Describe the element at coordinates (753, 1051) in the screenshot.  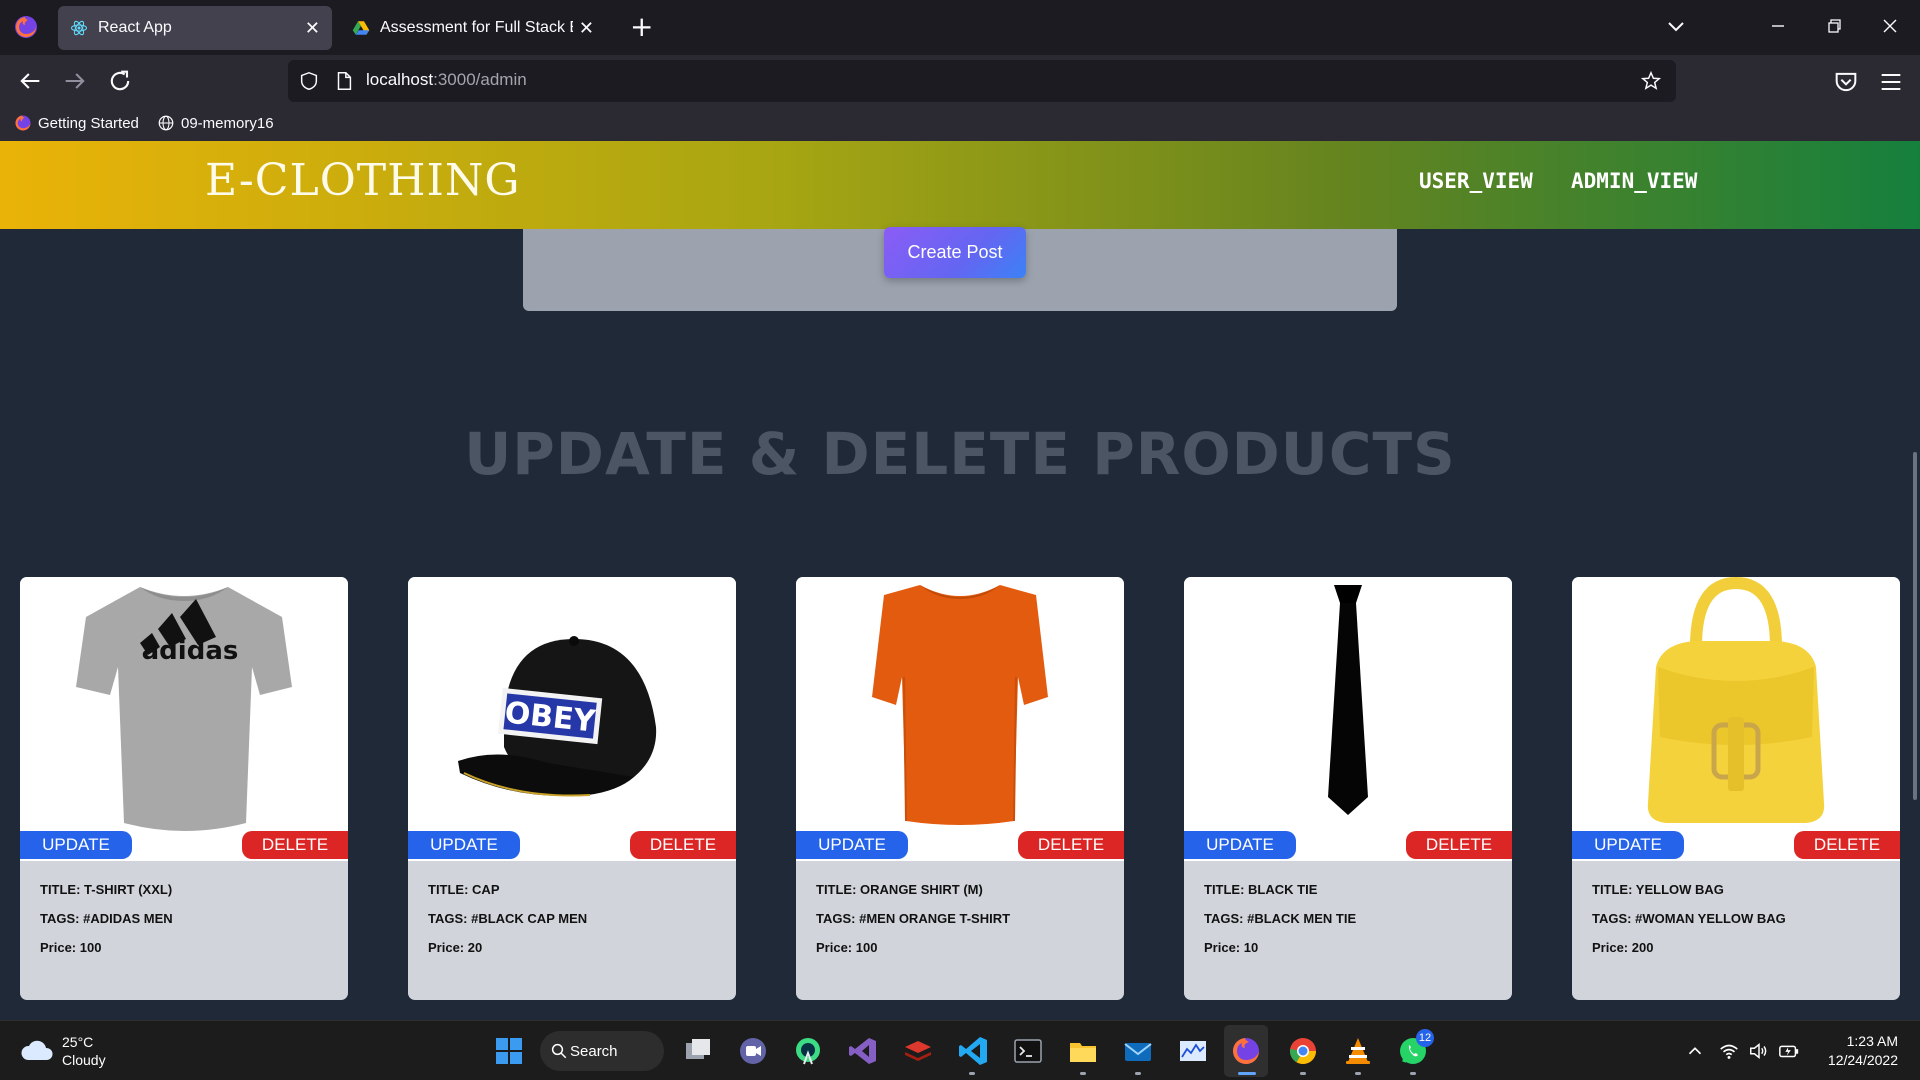
I see `teams-chat-icon` at that location.